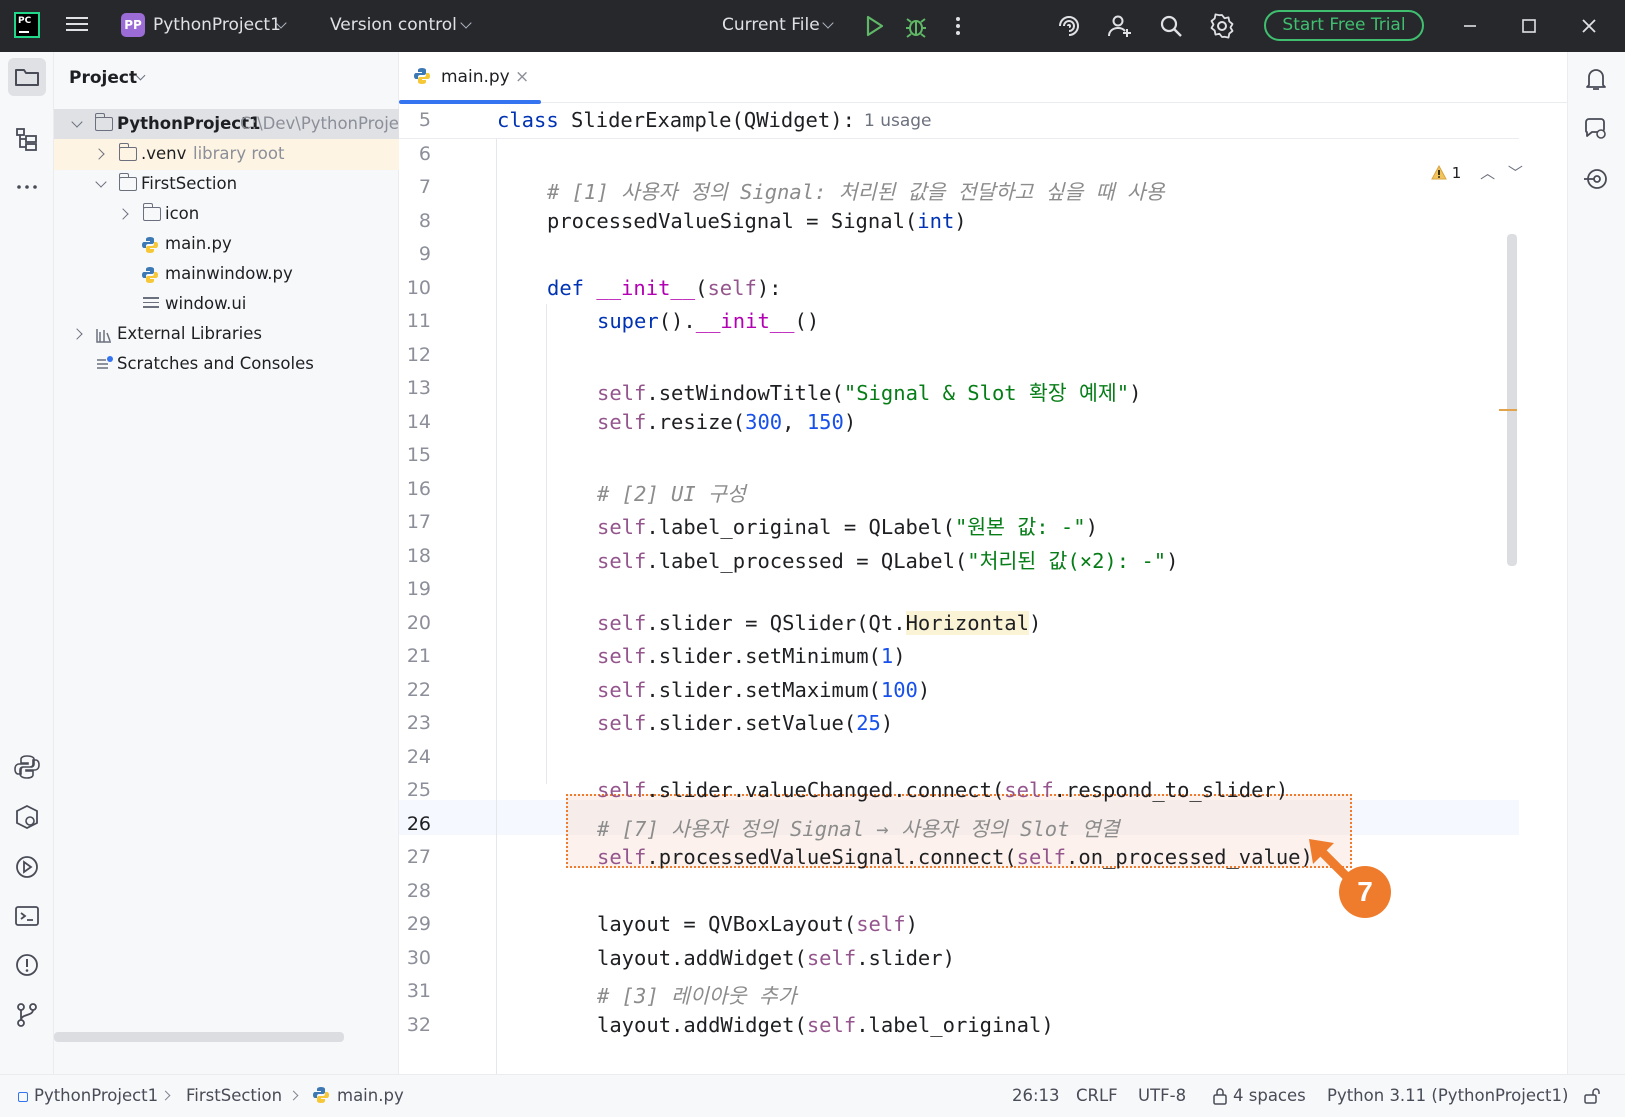 Image resolution: width=1625 pixels, height=1117 pixels. I want to click on code-line-14: 14 self.resize(300, 150), so click(983, 423).